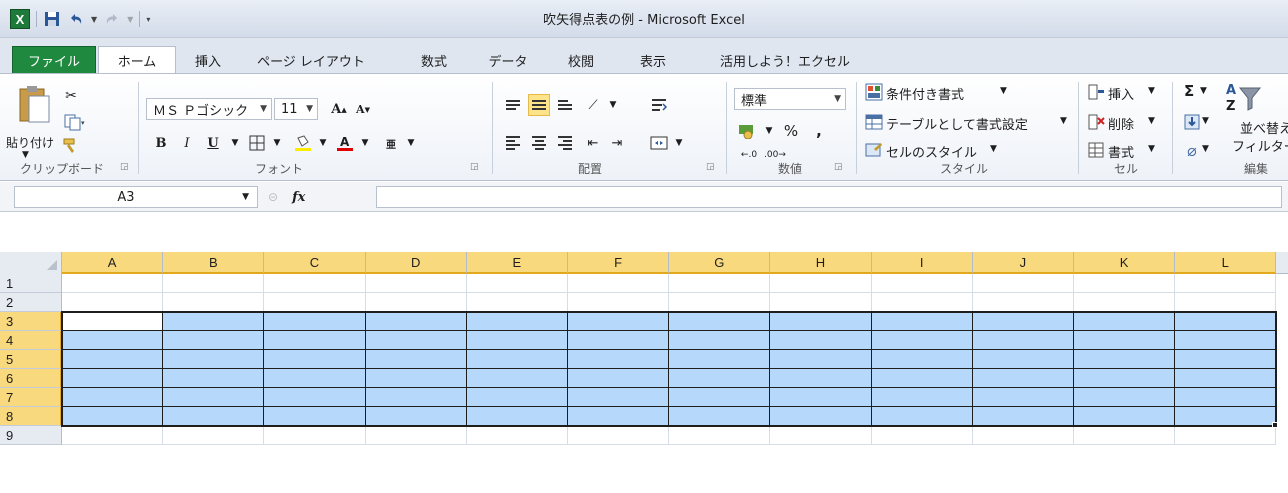 The height and width of the screenshot is (493, 1288). I want to click on cell-f7, so click(619, 397).